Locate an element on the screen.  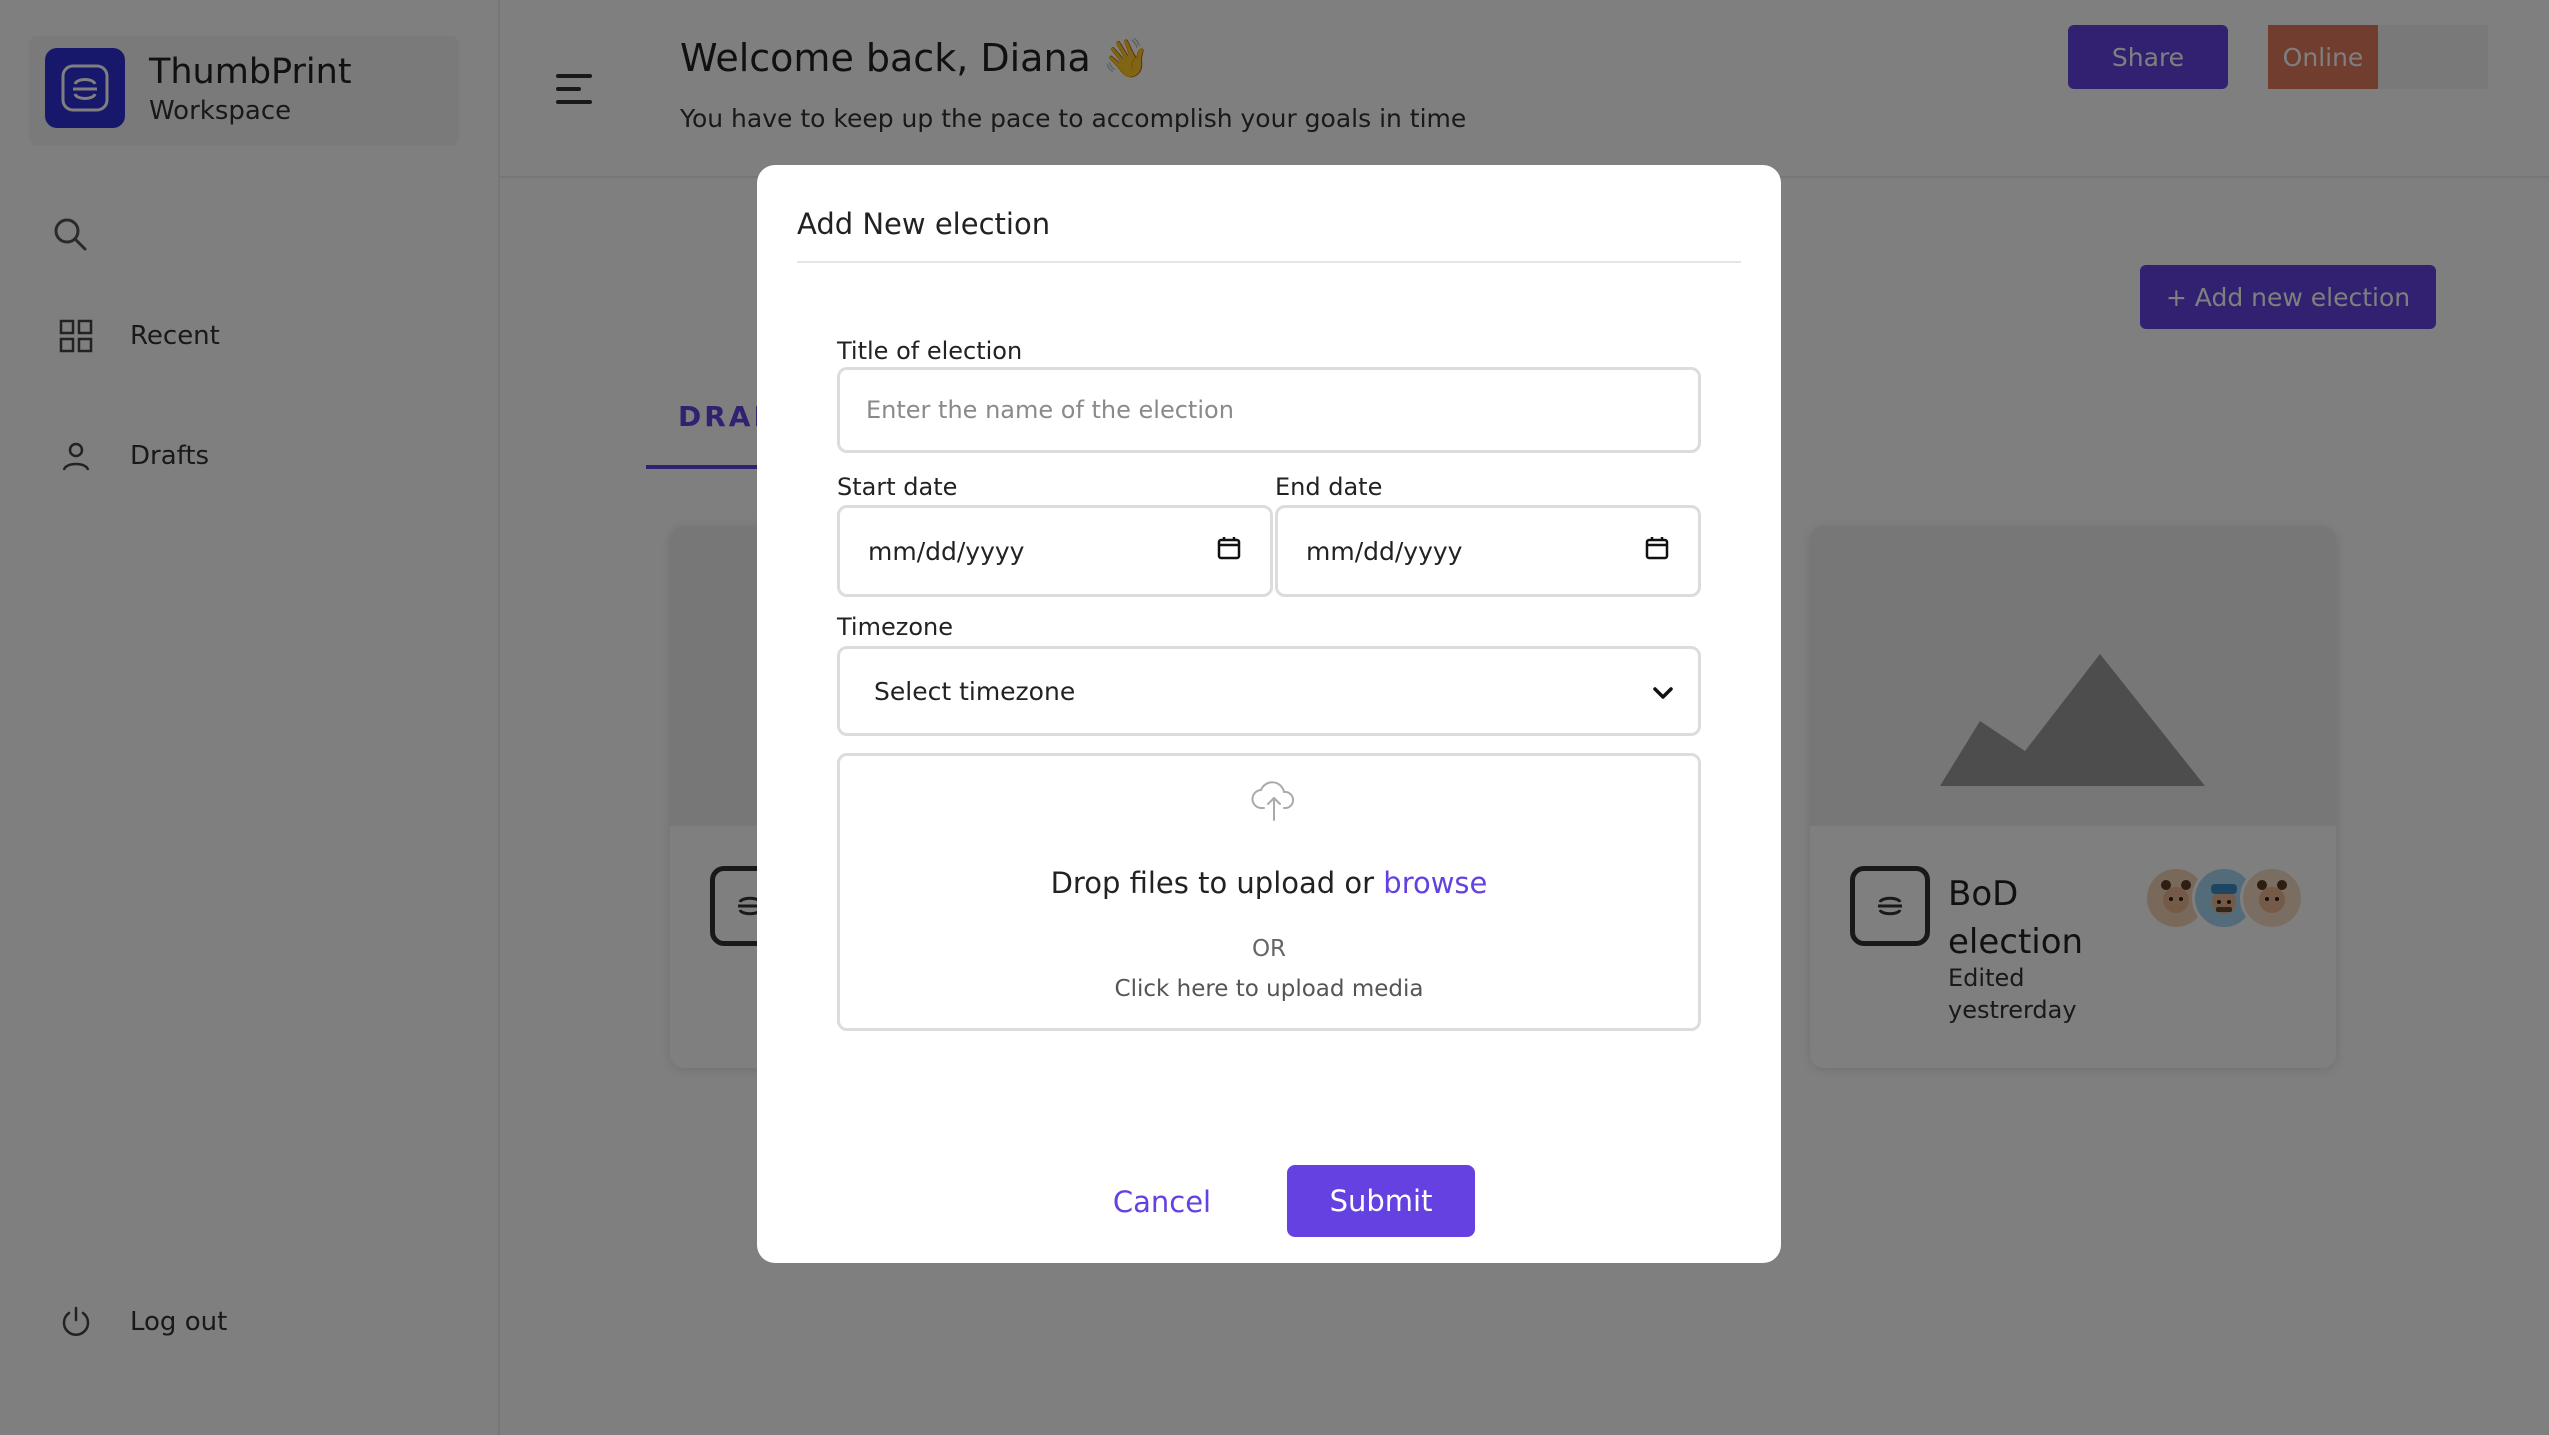
start-date-value: mm/dd/yyyy is located at coordinates (946, 551).